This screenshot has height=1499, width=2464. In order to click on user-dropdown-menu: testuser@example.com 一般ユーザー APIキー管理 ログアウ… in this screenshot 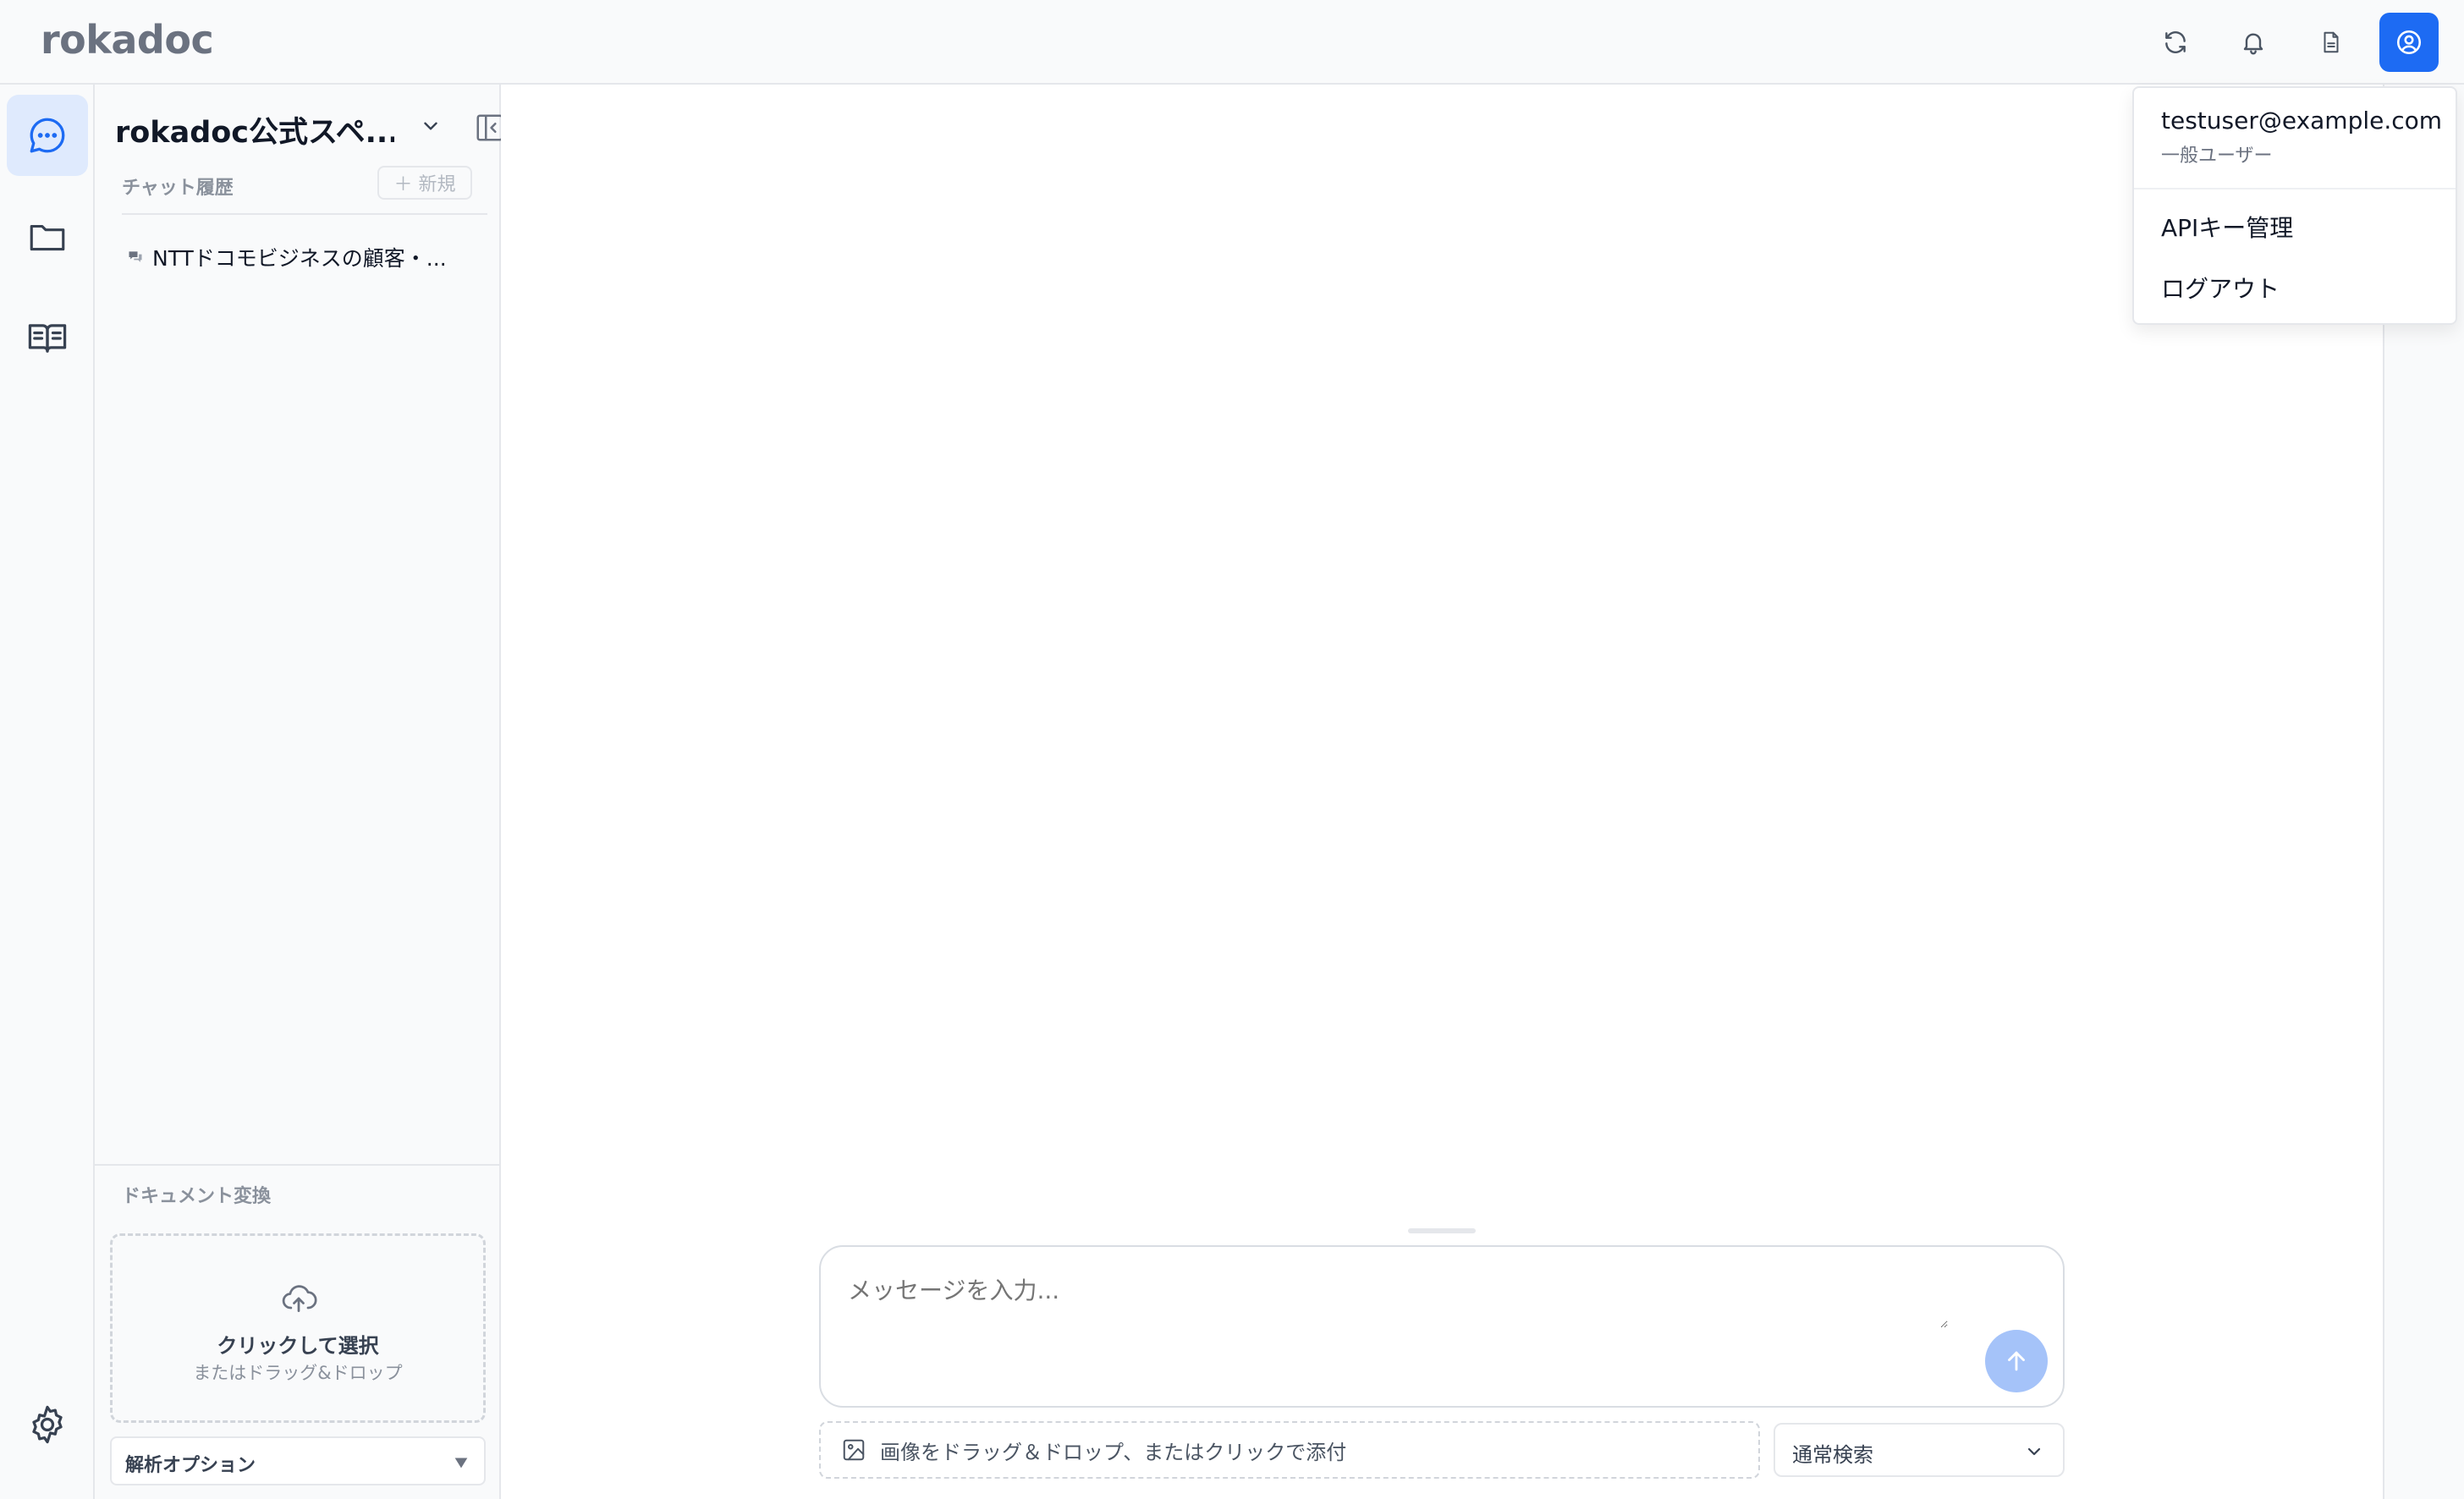, I will do `click(2294, 206)`.